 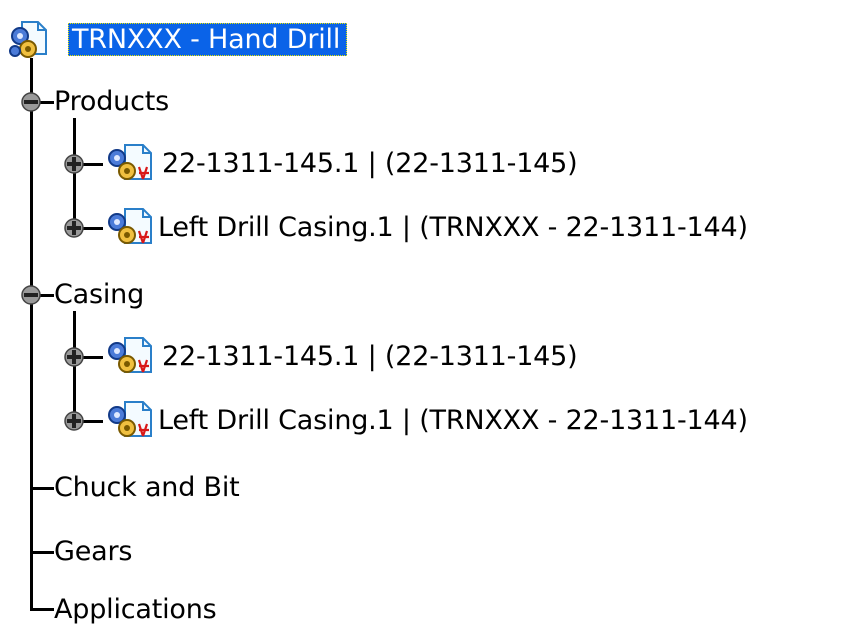 What do you see at coordinates (99, 295) in the screenshot?
I see `tree-node-casing: Casing` at bounding box center [99, 295].